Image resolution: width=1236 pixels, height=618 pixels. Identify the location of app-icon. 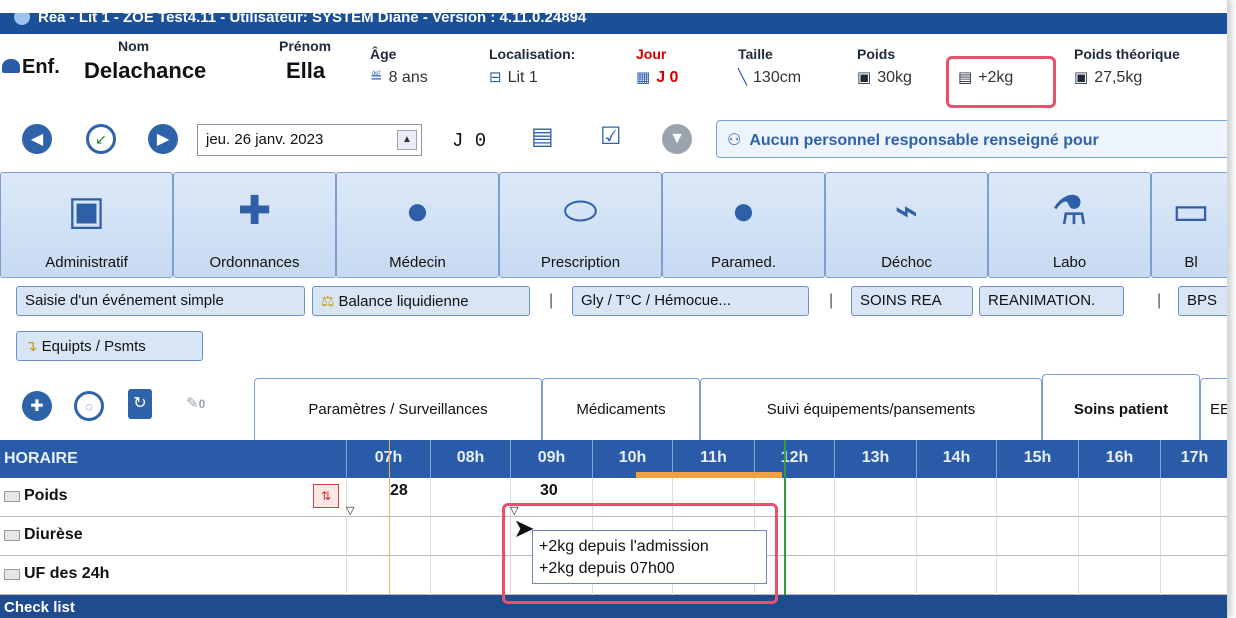
(22, 19).